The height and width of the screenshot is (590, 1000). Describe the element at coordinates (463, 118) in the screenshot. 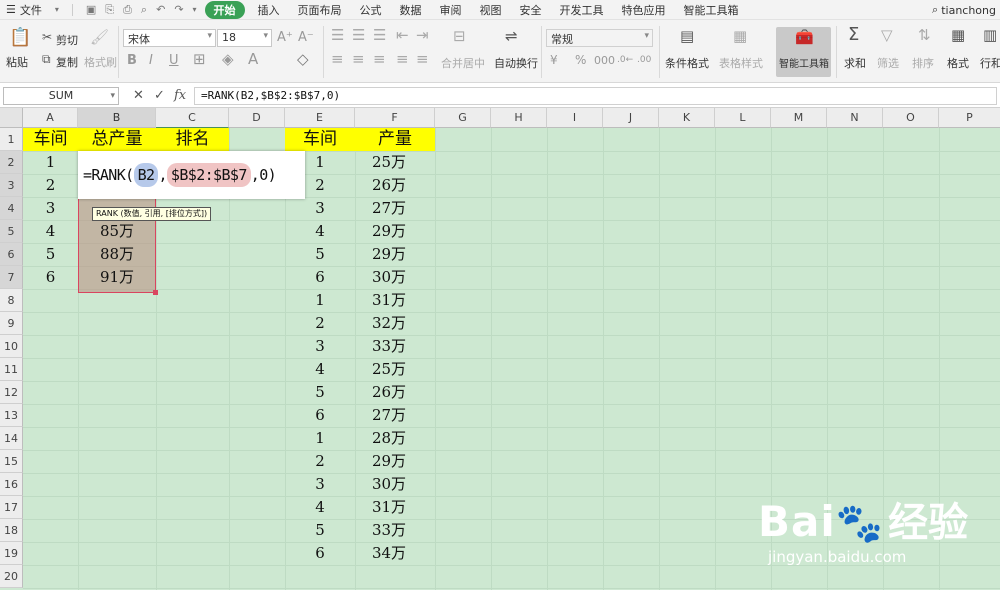

I see `column-header-g: G` at that location.